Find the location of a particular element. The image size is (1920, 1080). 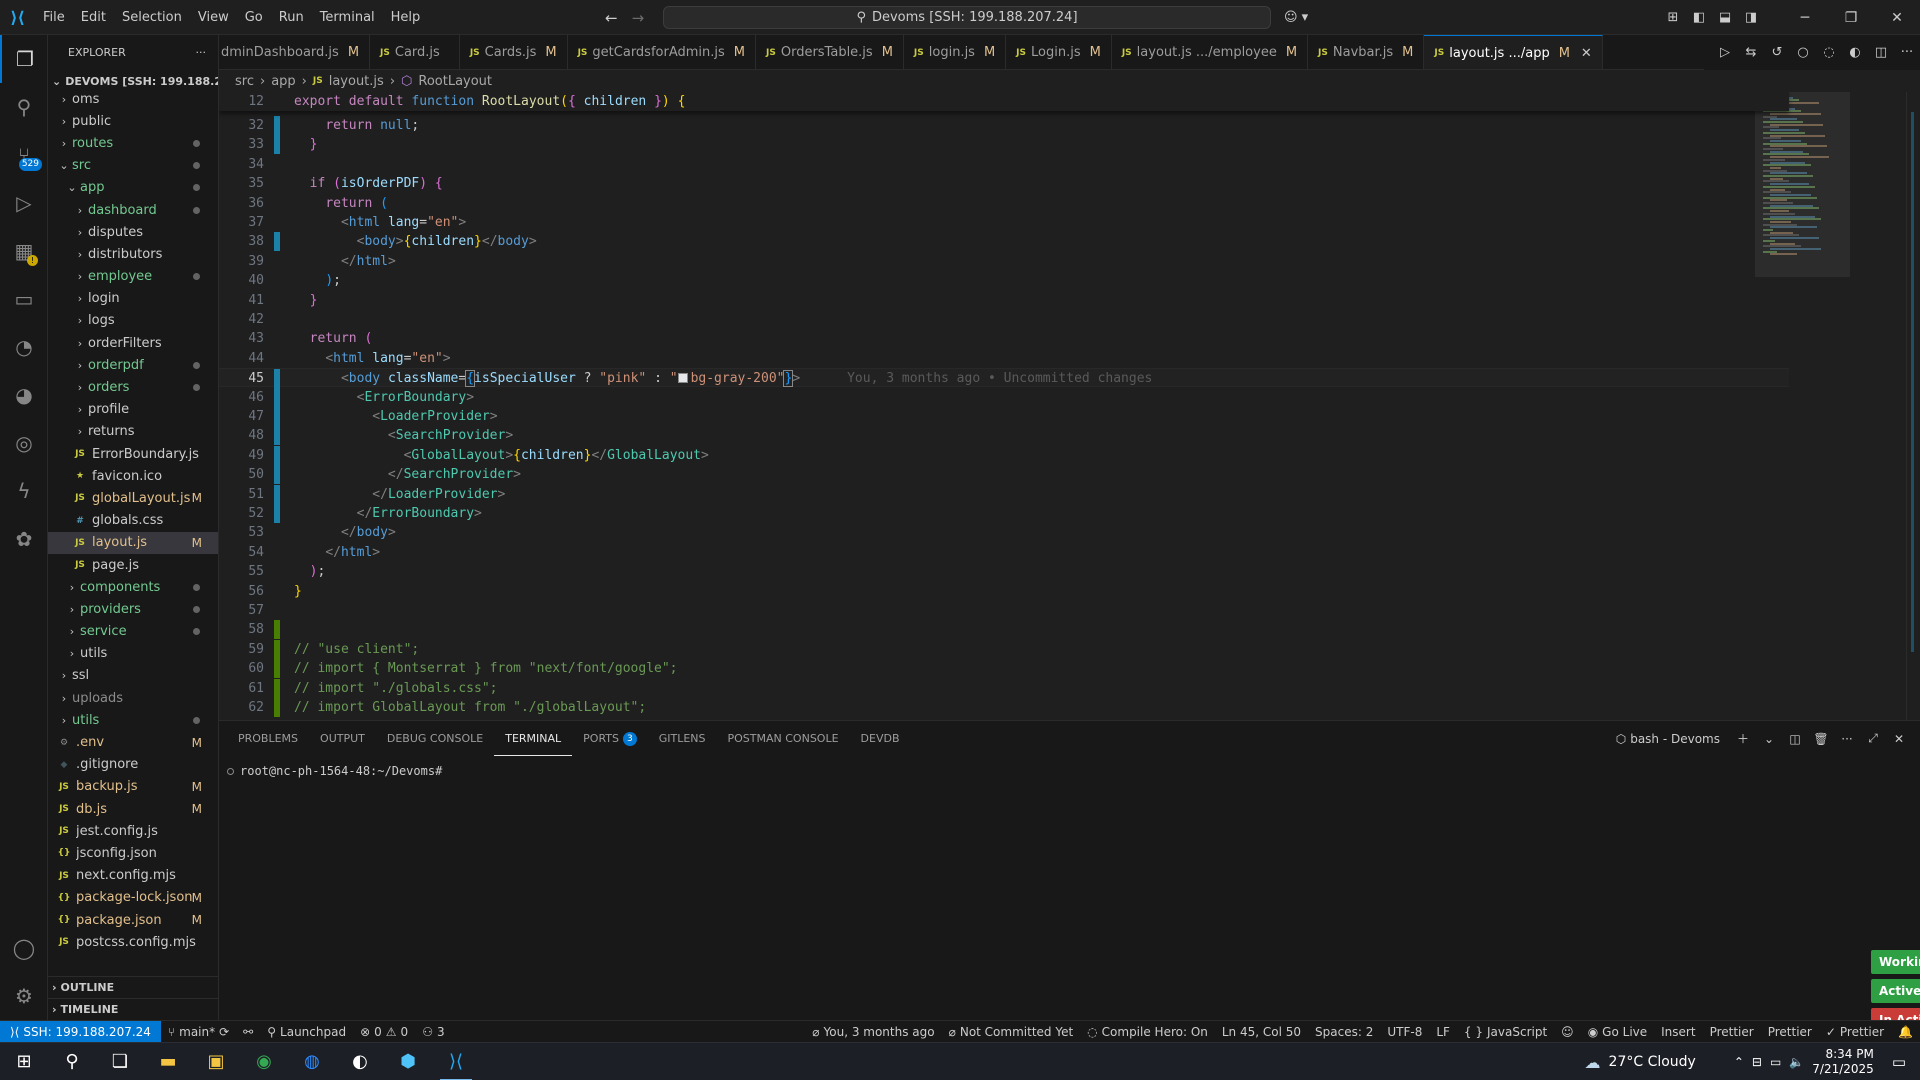

tree-item: › orderpdf is located at coordinates (133, 365).